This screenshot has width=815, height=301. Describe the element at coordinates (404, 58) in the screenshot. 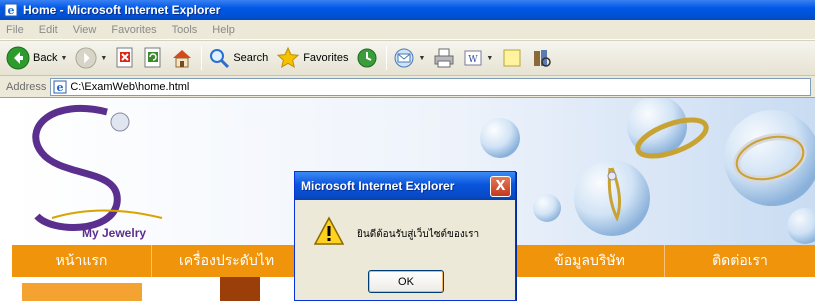

I see `mail-icon` at that location.